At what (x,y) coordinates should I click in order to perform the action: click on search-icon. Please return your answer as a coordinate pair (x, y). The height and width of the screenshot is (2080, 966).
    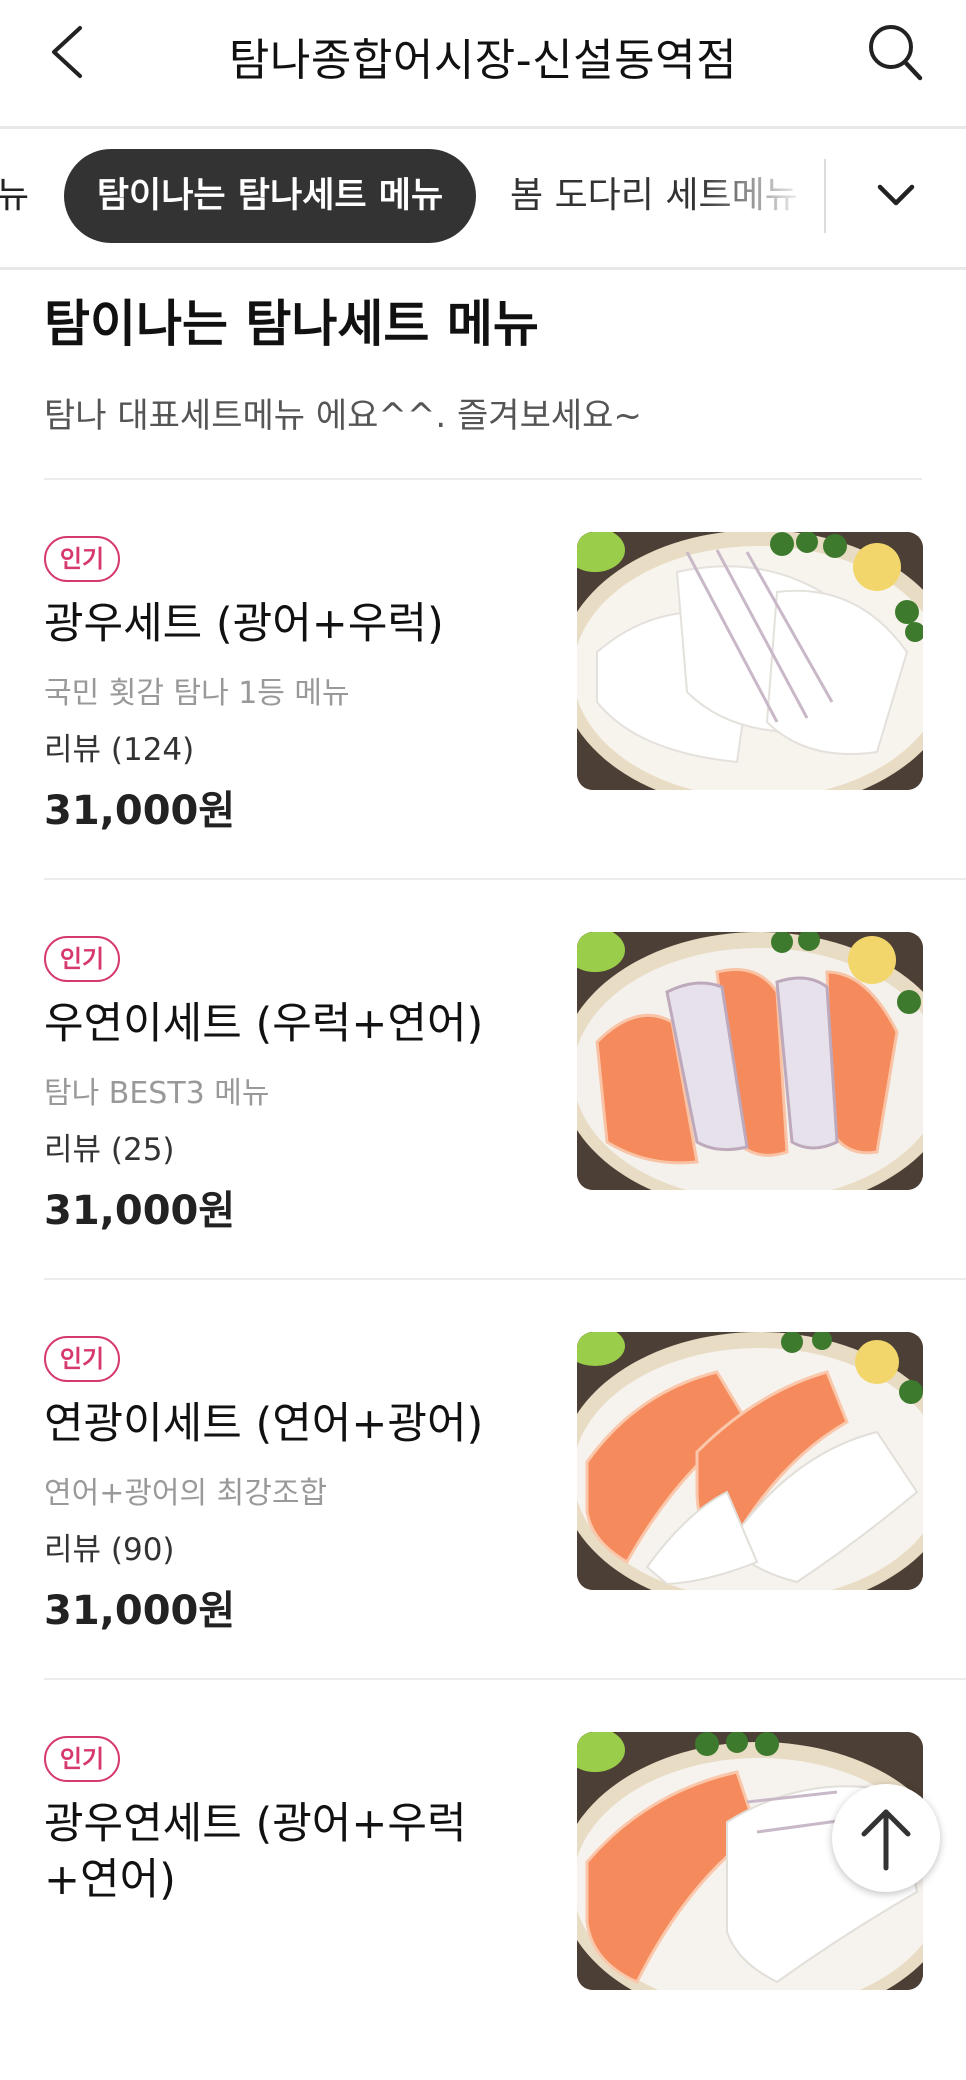
    Looking at the image, I should click on (896, 53).